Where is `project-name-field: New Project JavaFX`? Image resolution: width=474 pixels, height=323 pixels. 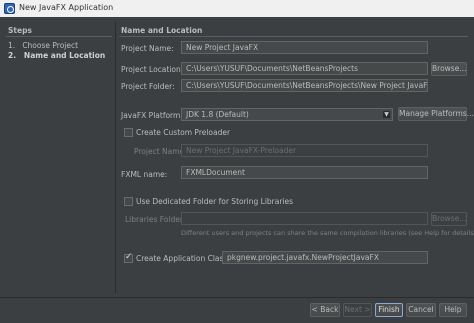 project-name-field: New Project JavaFX is located at coordinates (304, 47).